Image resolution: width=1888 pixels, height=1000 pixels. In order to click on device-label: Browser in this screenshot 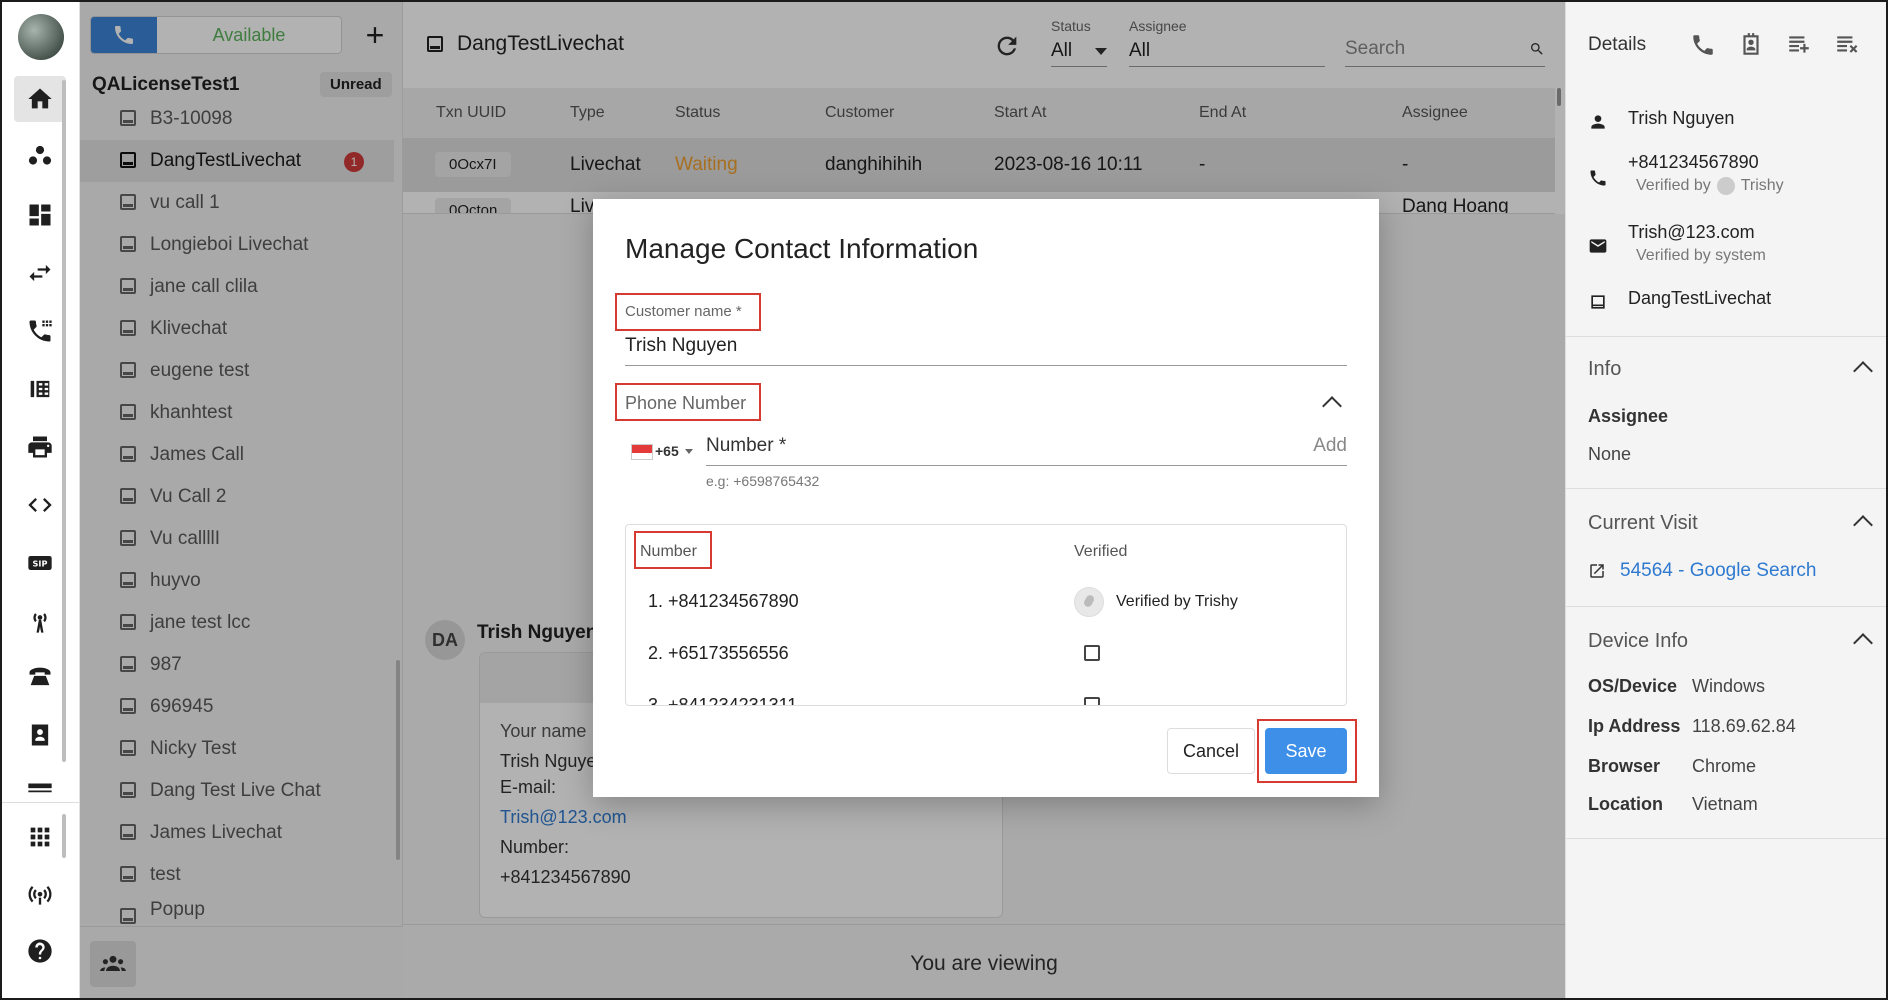, I will do `click(1624, 766)`.